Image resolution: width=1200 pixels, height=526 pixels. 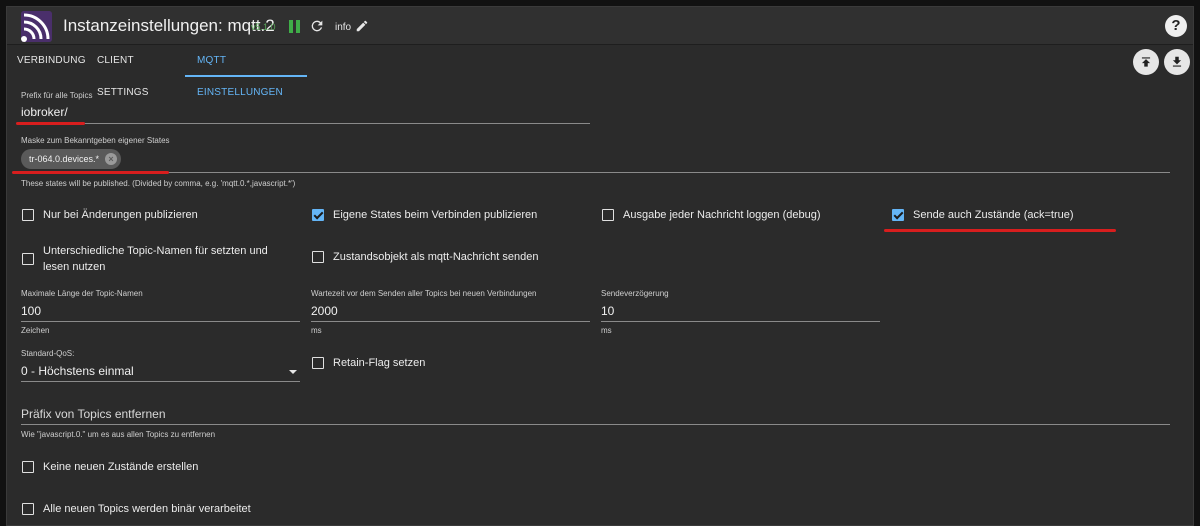 What do you see at coordinates (608, 215) in the screenshot?
I see `debug-log-checkbox` at bounding box center [608, 215].